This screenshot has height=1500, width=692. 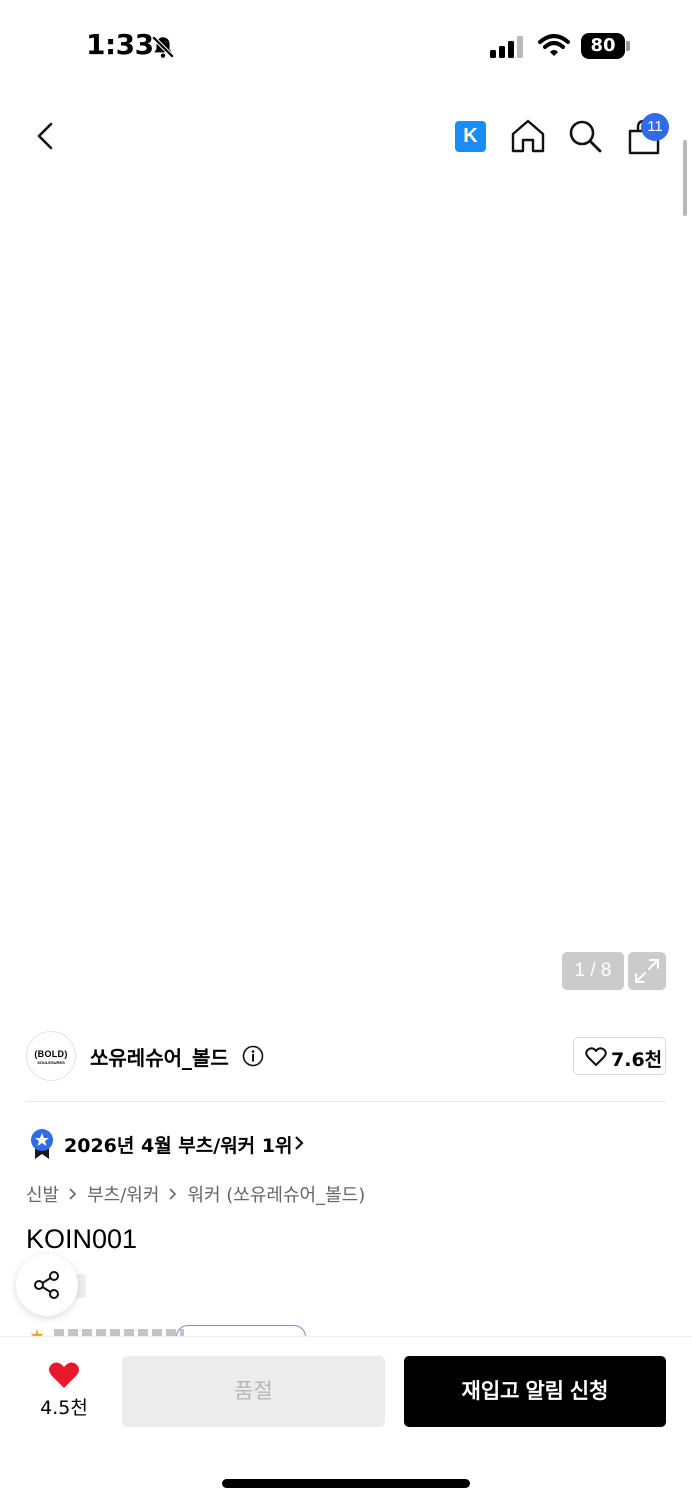 I want to click on share-icon, so click(x=46, y=1285).